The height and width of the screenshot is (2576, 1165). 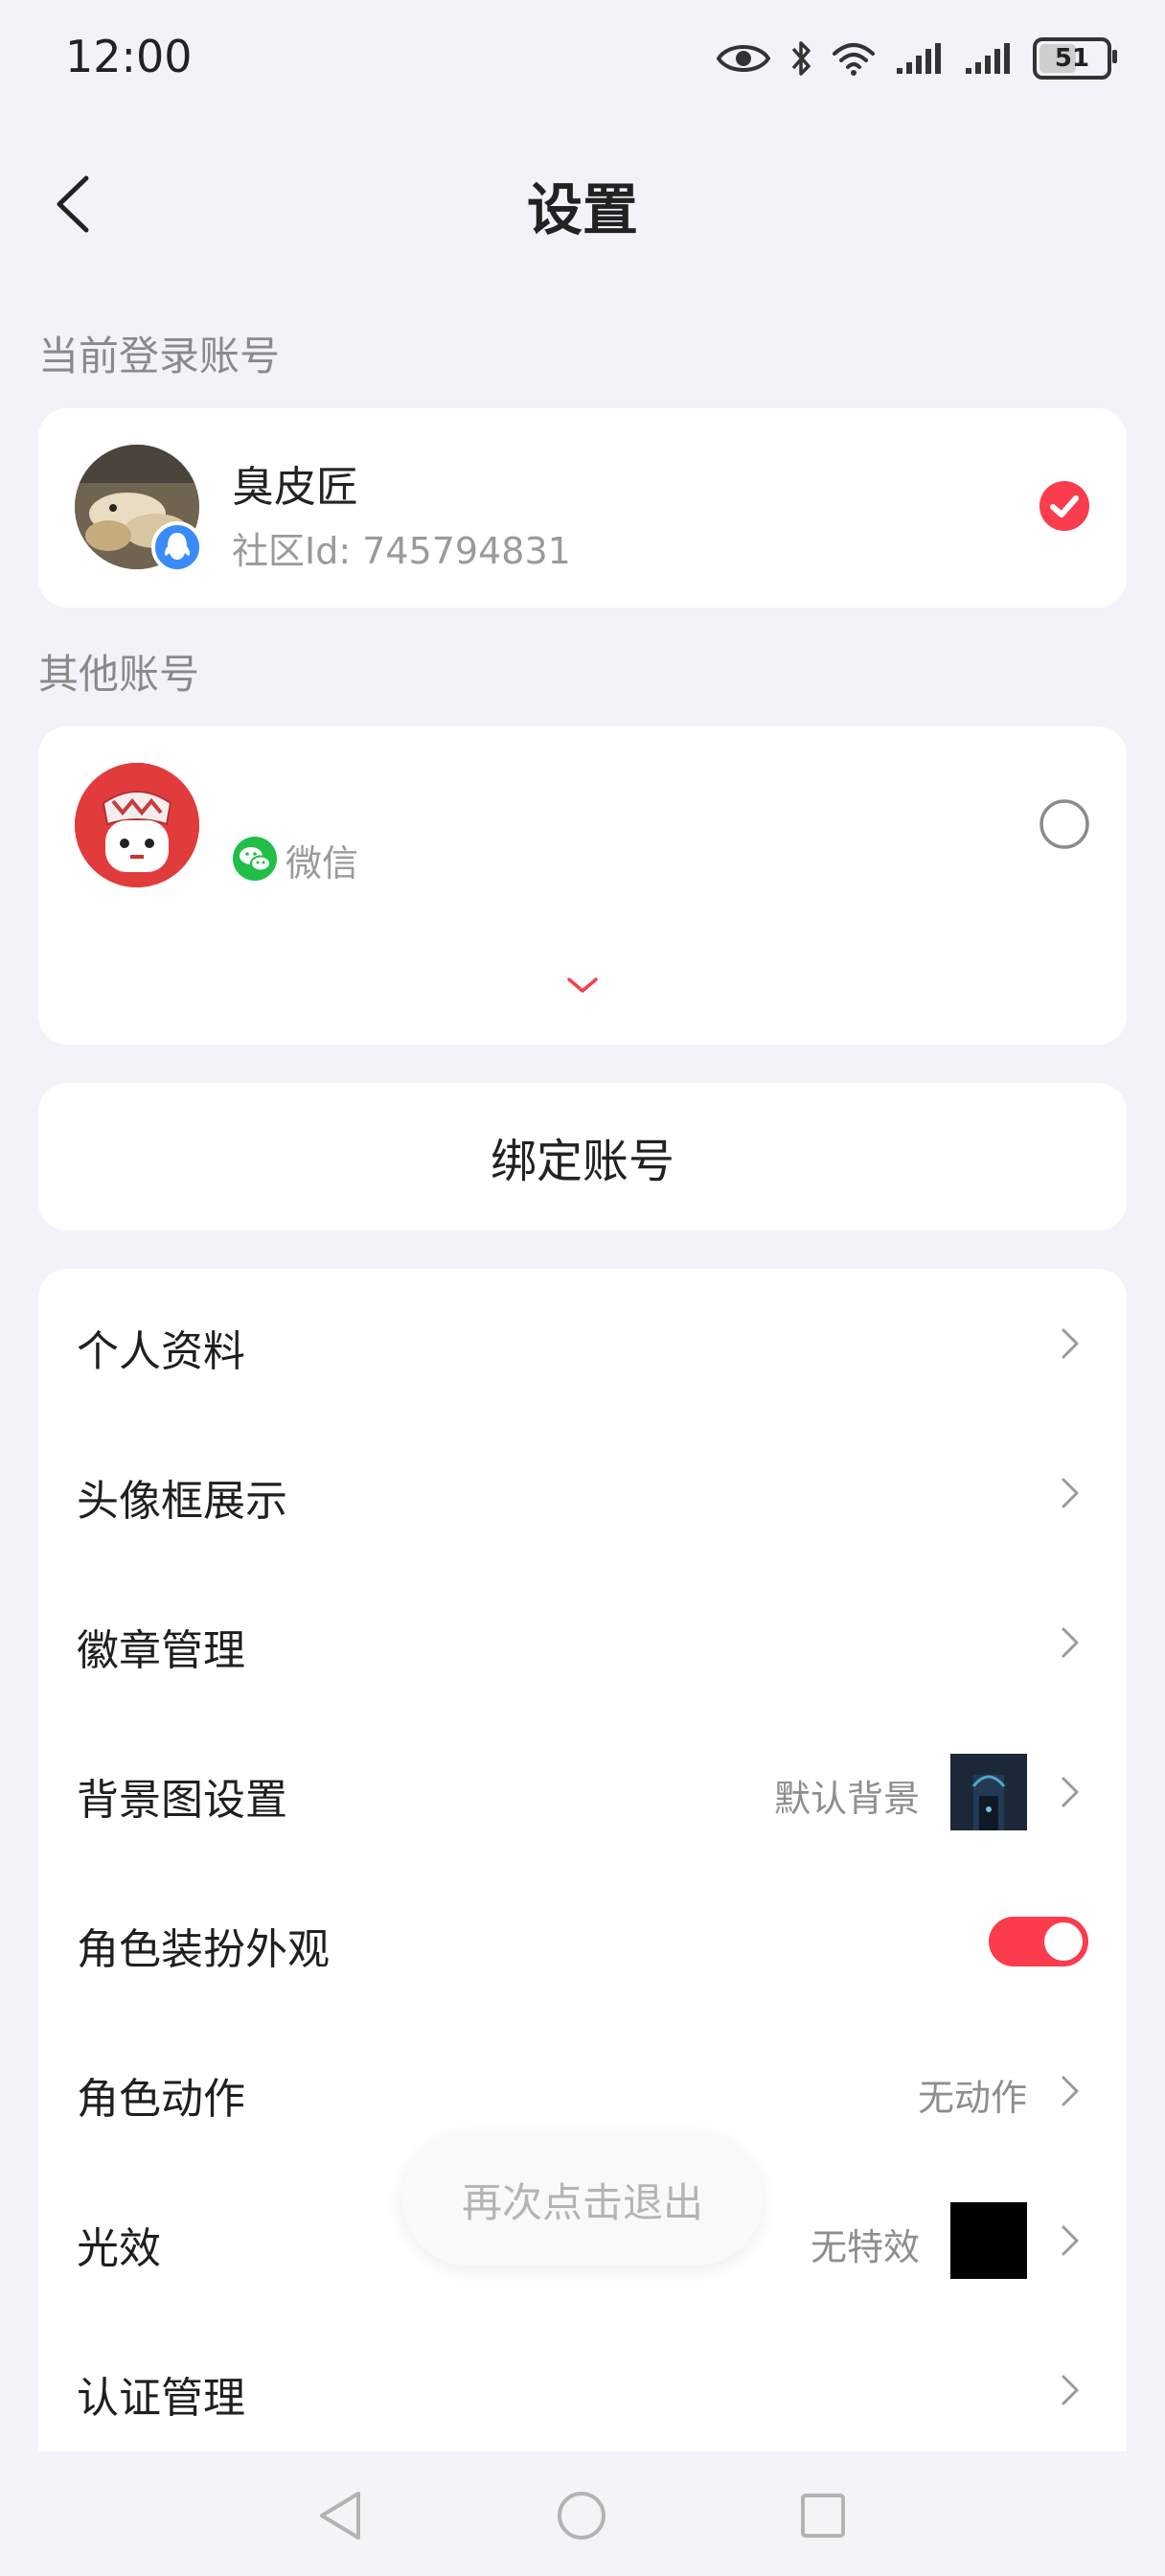 I want to click on settings-row-background: 背景图设置 默认背景, so click(x=582, y=1792).